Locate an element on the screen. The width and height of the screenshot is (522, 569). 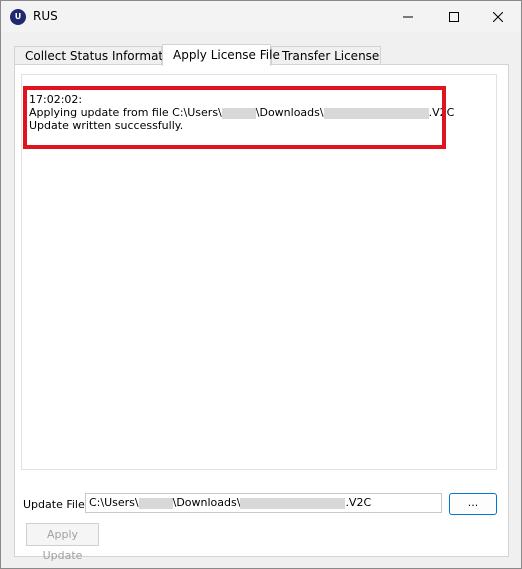
file-path-suffix: .V2C is located at coordinates (358, 502).